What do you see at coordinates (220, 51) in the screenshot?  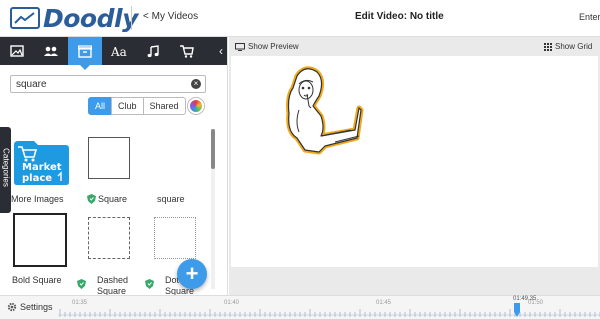 I see `collapse-panel-button: ‹` at bounding box center [220, 51].